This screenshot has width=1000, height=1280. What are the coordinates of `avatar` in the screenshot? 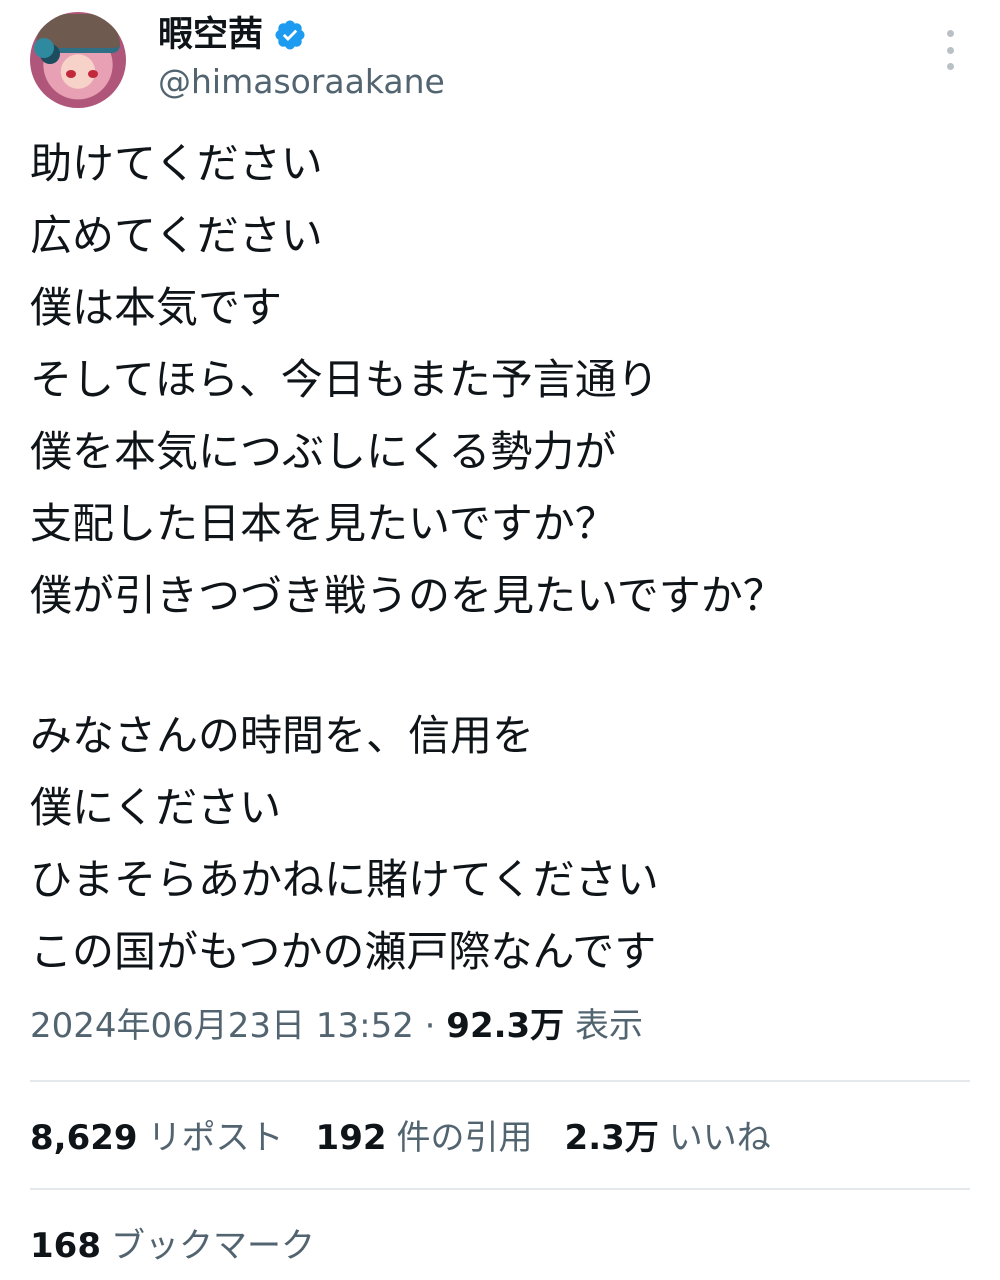 It's located at (78, 60).